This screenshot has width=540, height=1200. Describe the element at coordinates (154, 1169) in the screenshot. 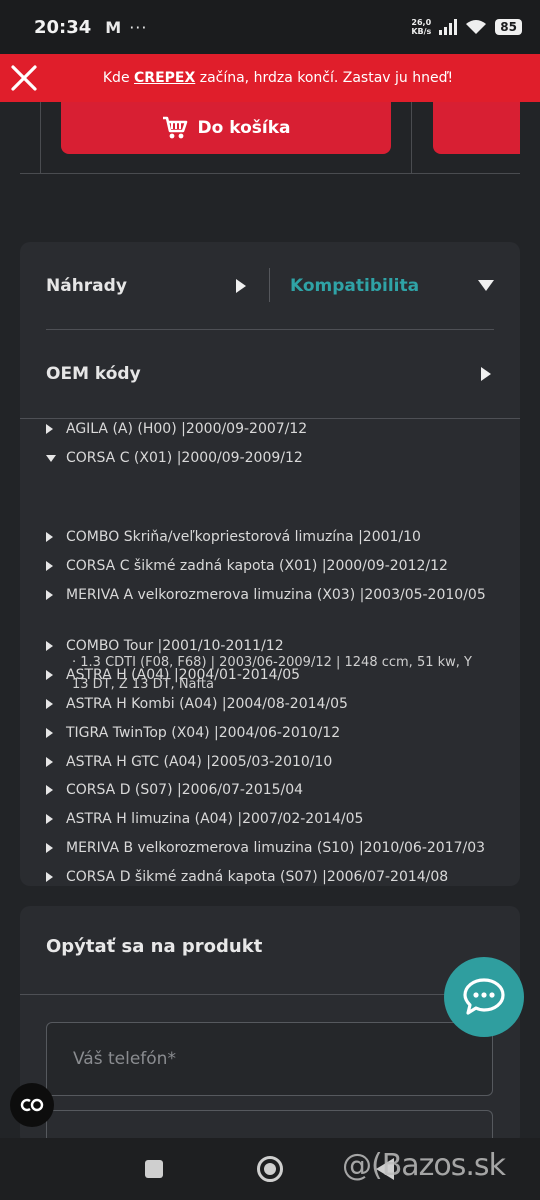

I see `recents-button` at that location.